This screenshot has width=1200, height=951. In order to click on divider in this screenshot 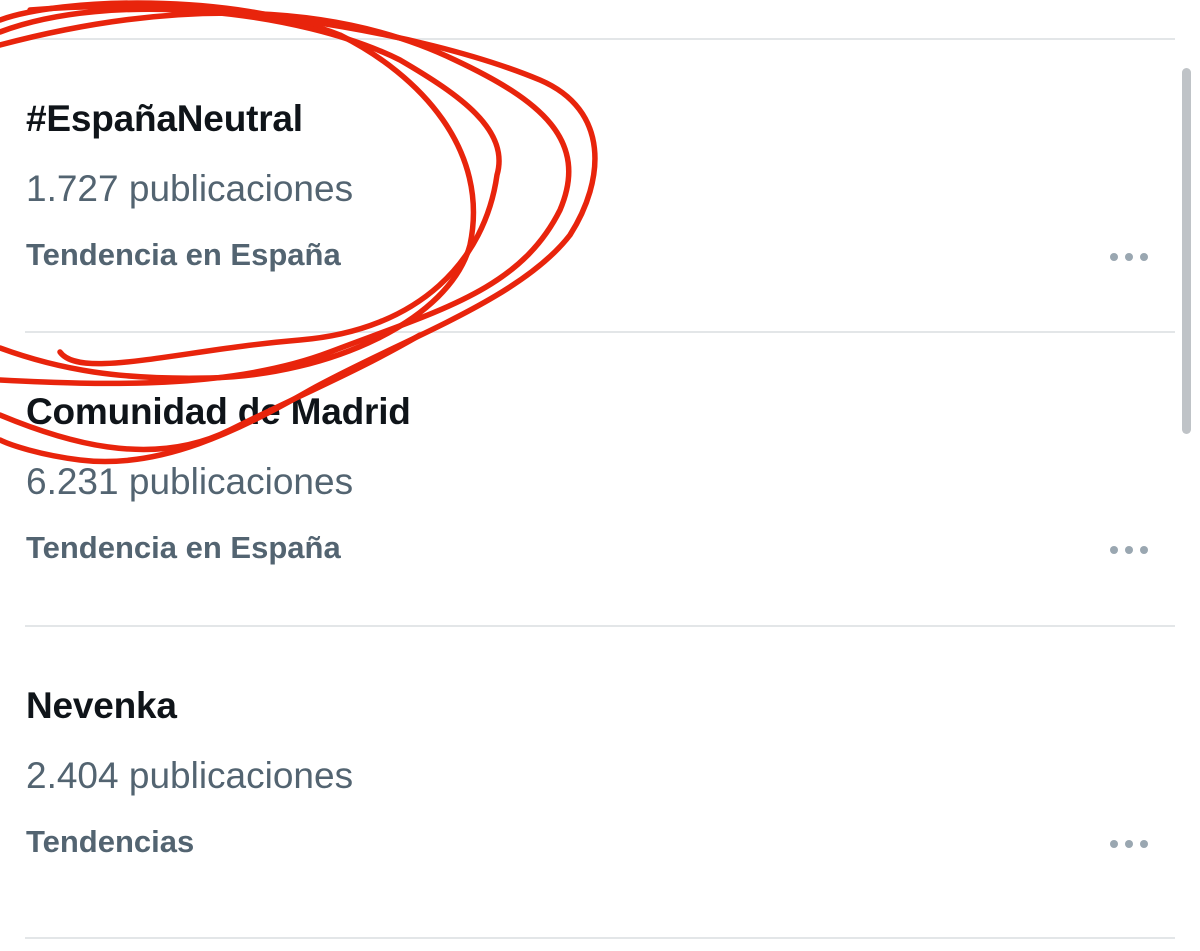, I will do `click(600, 938)`.